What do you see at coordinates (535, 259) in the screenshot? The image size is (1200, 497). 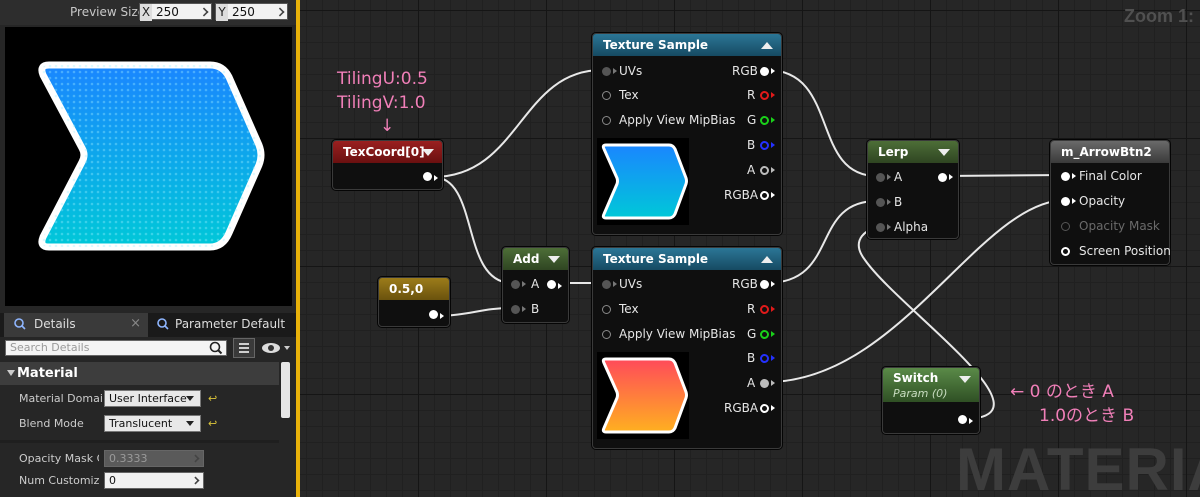 I see `add-node-header: Add` at bounding box center [535, 259].